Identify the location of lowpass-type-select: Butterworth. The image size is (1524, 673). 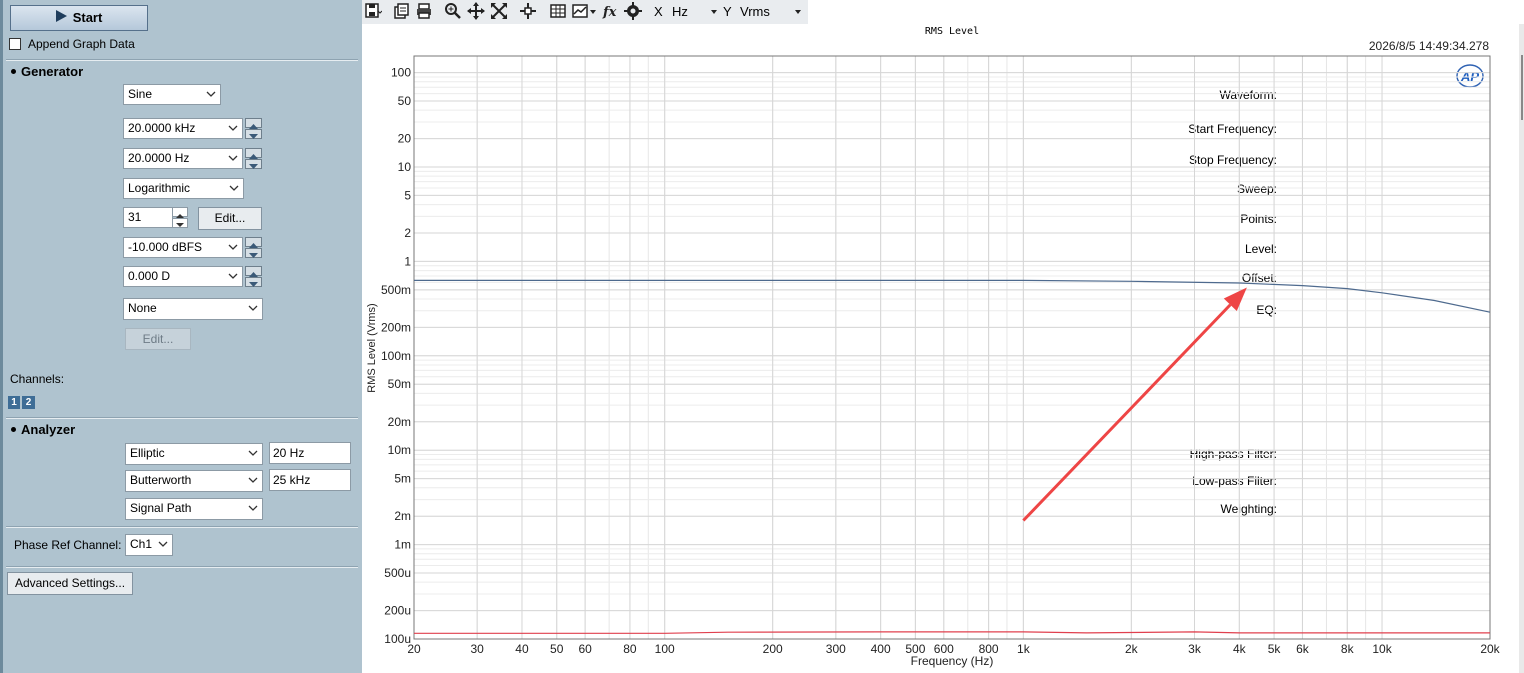
(194, 481).